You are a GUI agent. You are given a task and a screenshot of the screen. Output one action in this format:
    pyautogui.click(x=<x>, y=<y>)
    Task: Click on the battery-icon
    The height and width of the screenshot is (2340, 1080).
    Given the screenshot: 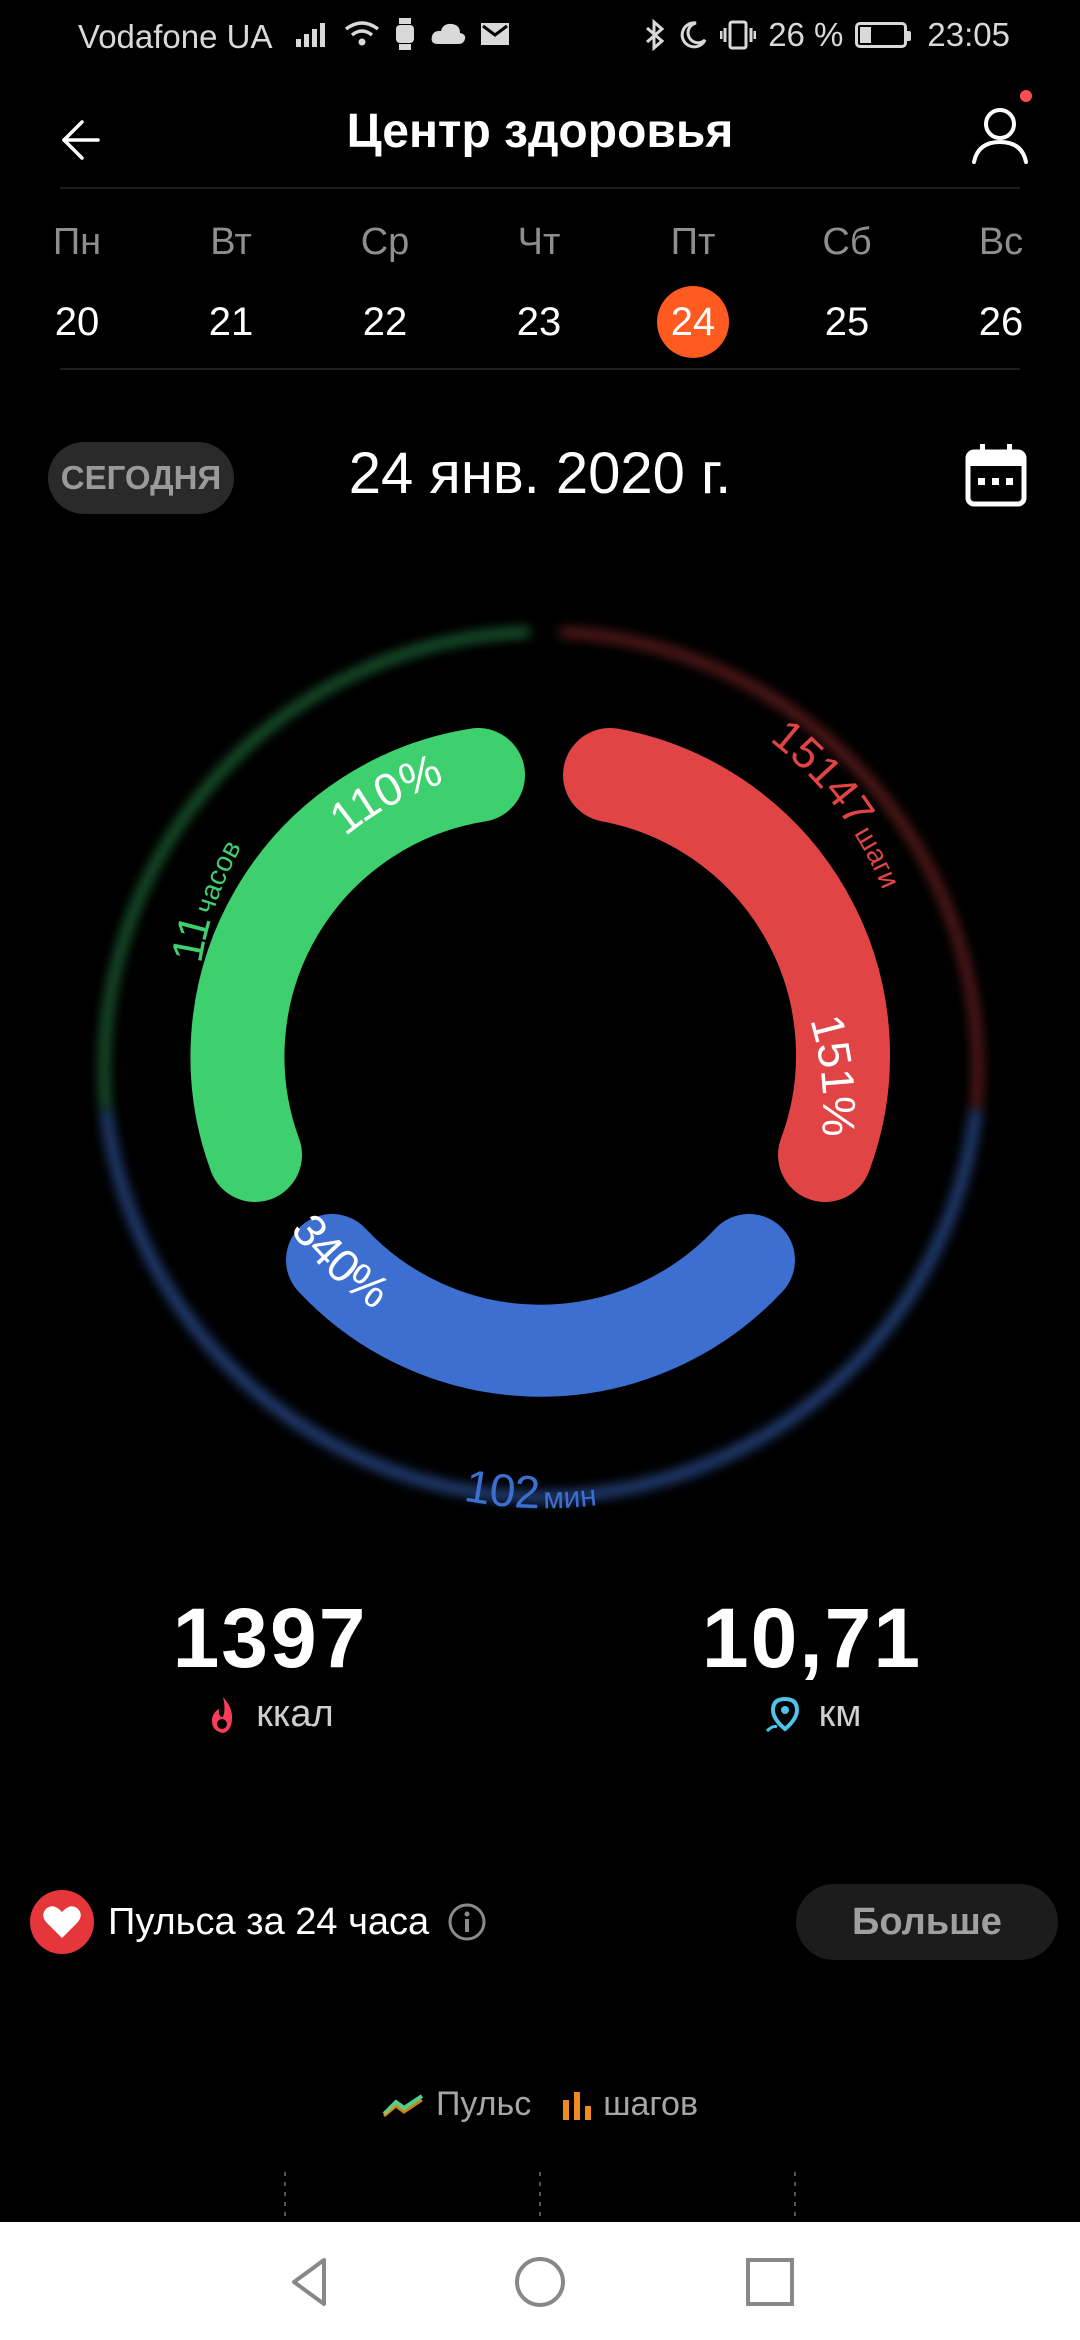 What is the action you would take?
    pyautogui.click(x=883, y=35)
    